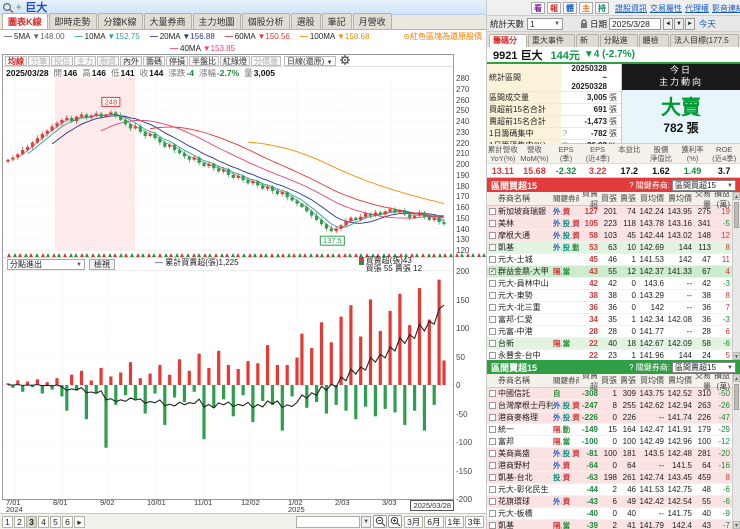 The width and height of the screenshot is (740, 529). Describe the element at coordinates (46, 264) in the screenshot. I see `branch-flow-select: 分點進出 ▼` at that location.